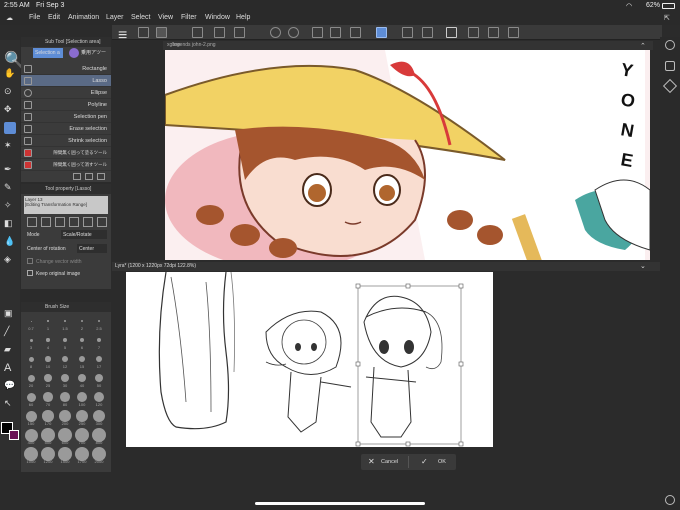 The height and width of the screenshot is (510, 680). What do you see at coordinates (10, 386) in the screenshot?
I see `balloon-icon: 💬` at bounding box center [10, 386].